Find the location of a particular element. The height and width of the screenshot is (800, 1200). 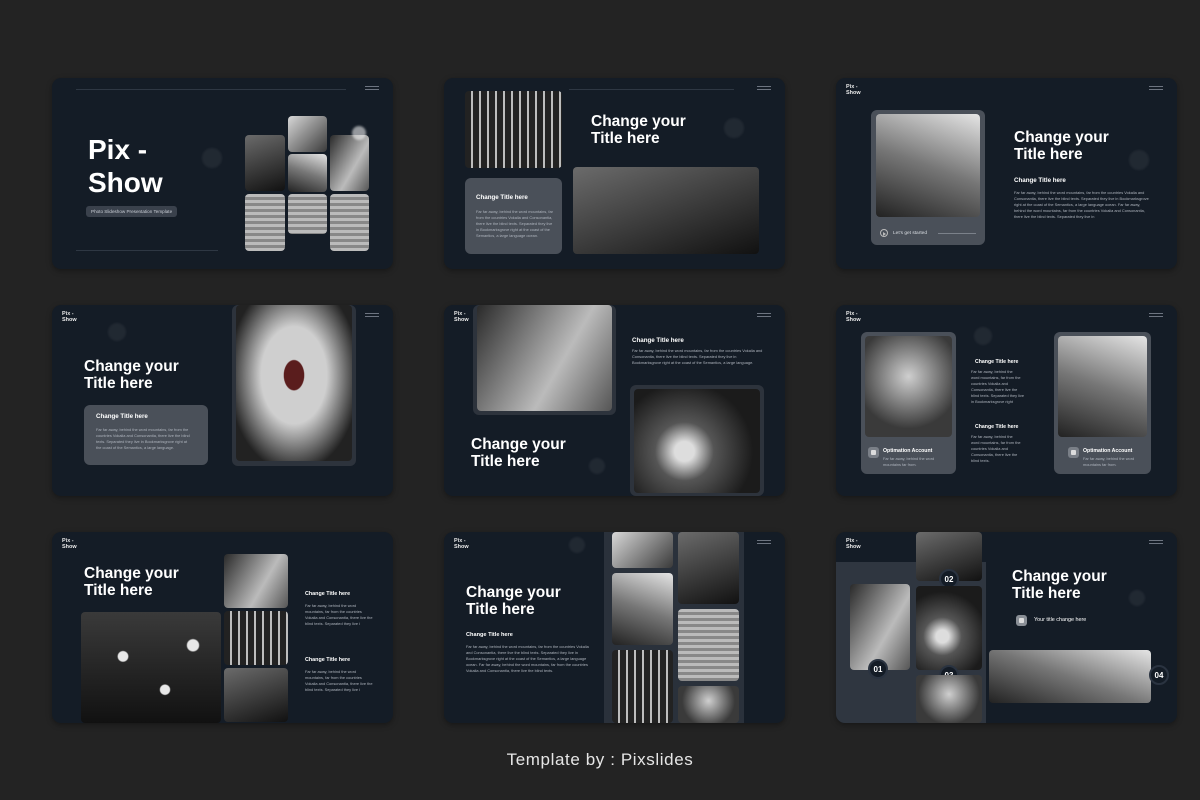

camera-photo is located at coordinates (908, 386).